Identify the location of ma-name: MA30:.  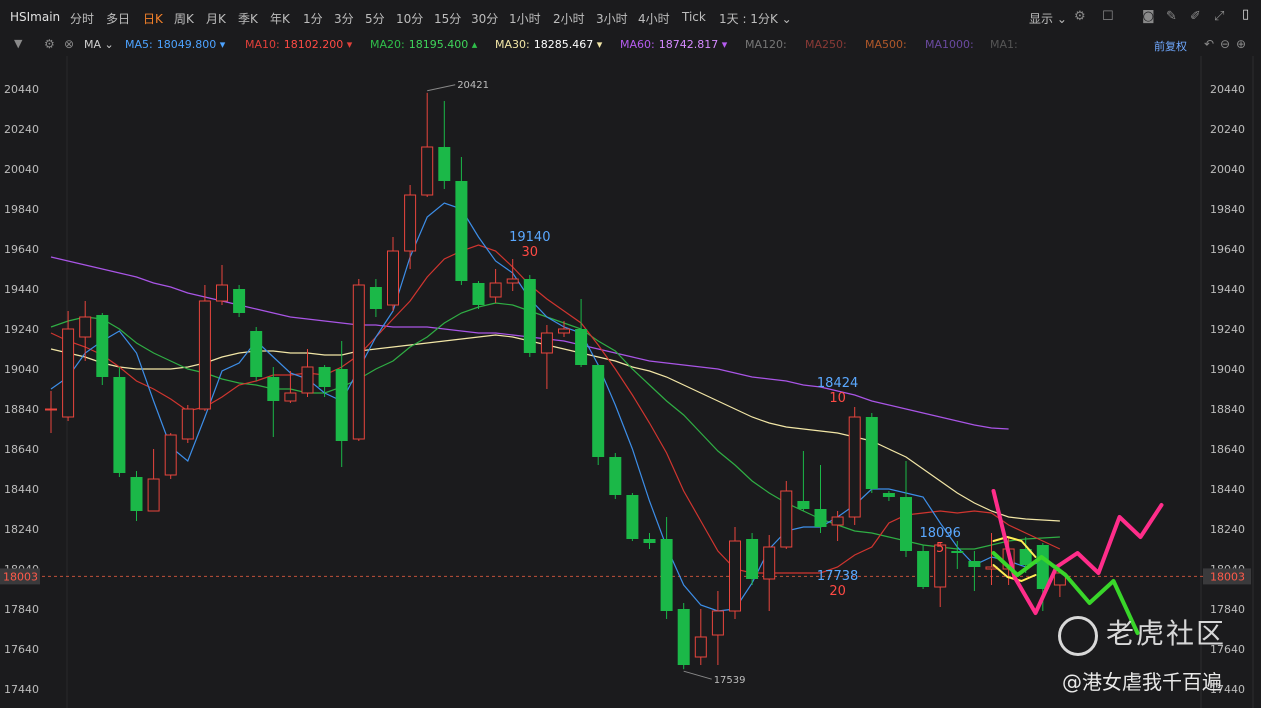
(512, 44).